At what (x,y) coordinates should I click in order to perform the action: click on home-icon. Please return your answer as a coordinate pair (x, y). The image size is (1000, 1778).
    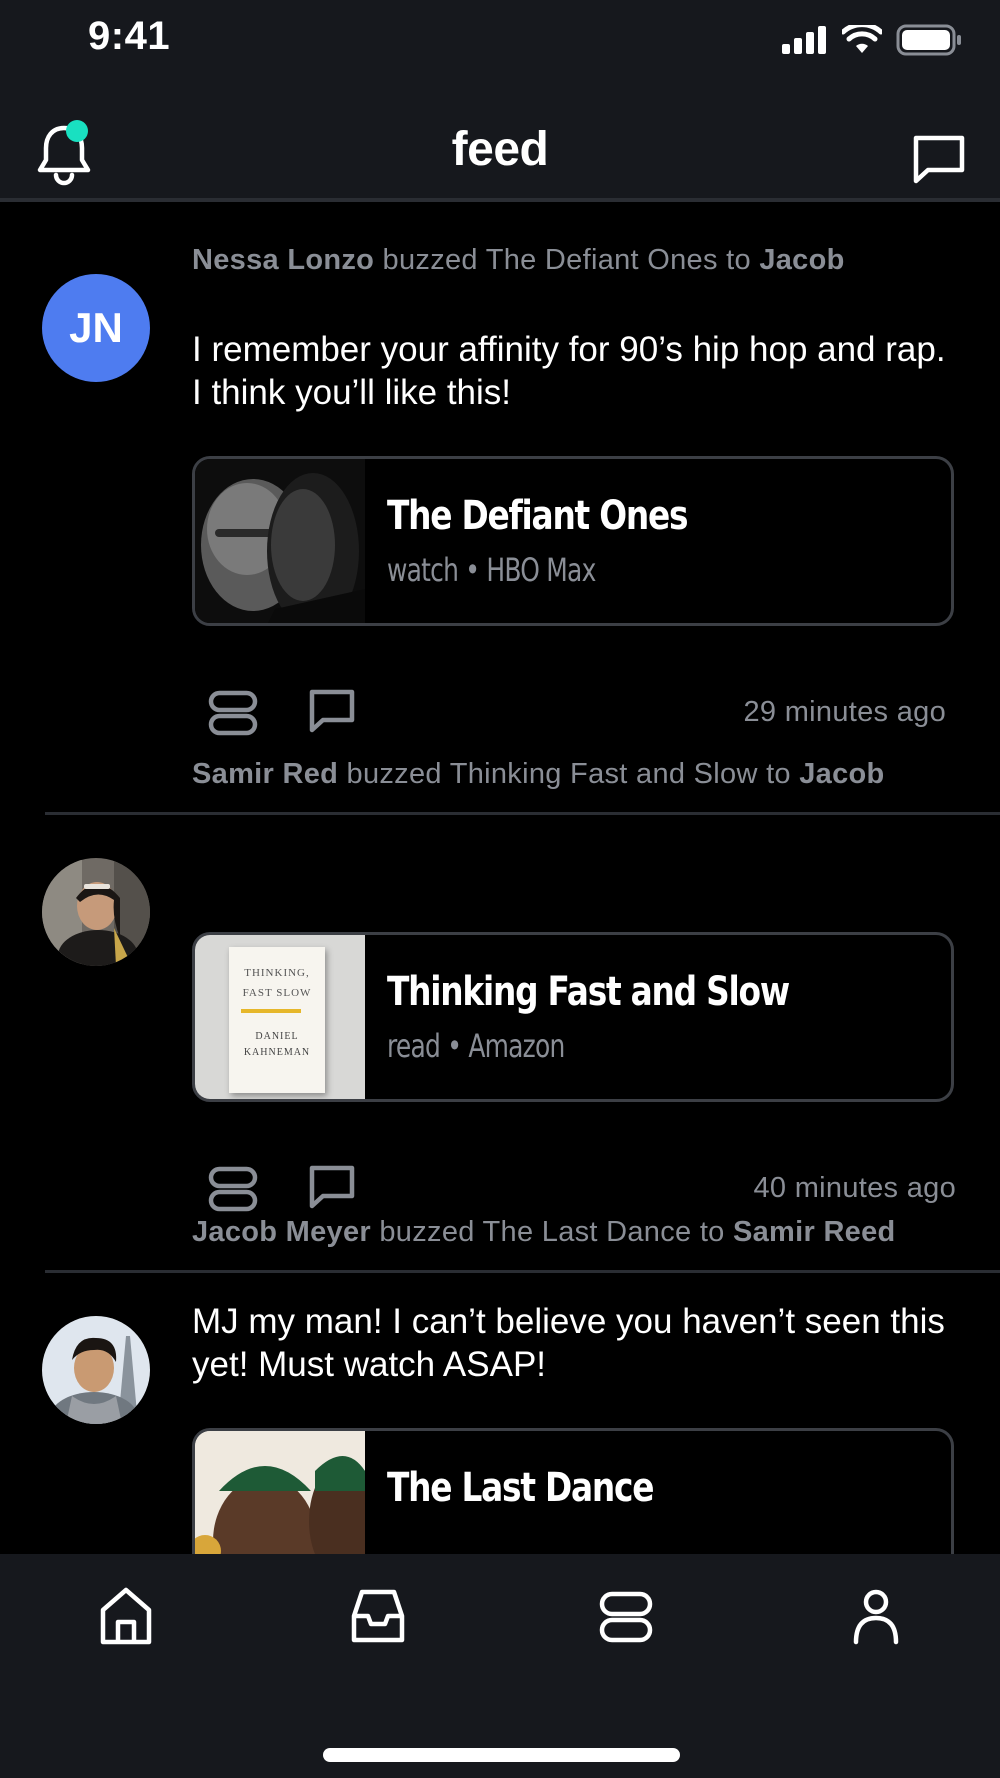
    Looking at the image, I should click on (128, 1616).